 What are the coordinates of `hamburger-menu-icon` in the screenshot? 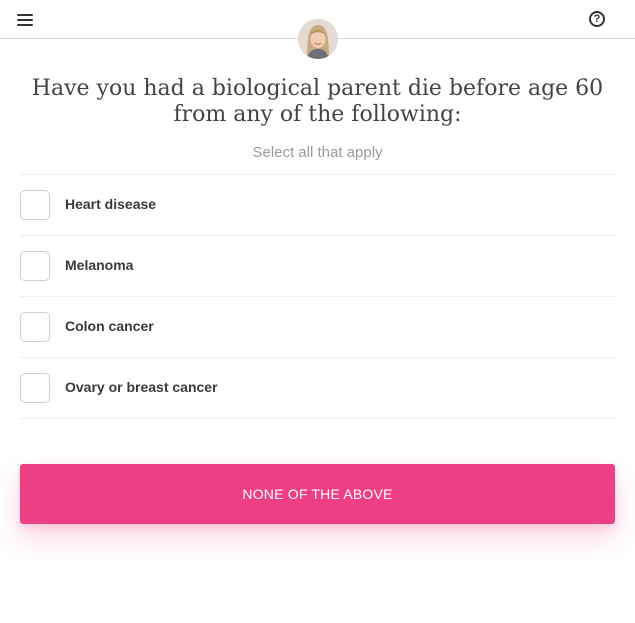 It's located at (25, 20).